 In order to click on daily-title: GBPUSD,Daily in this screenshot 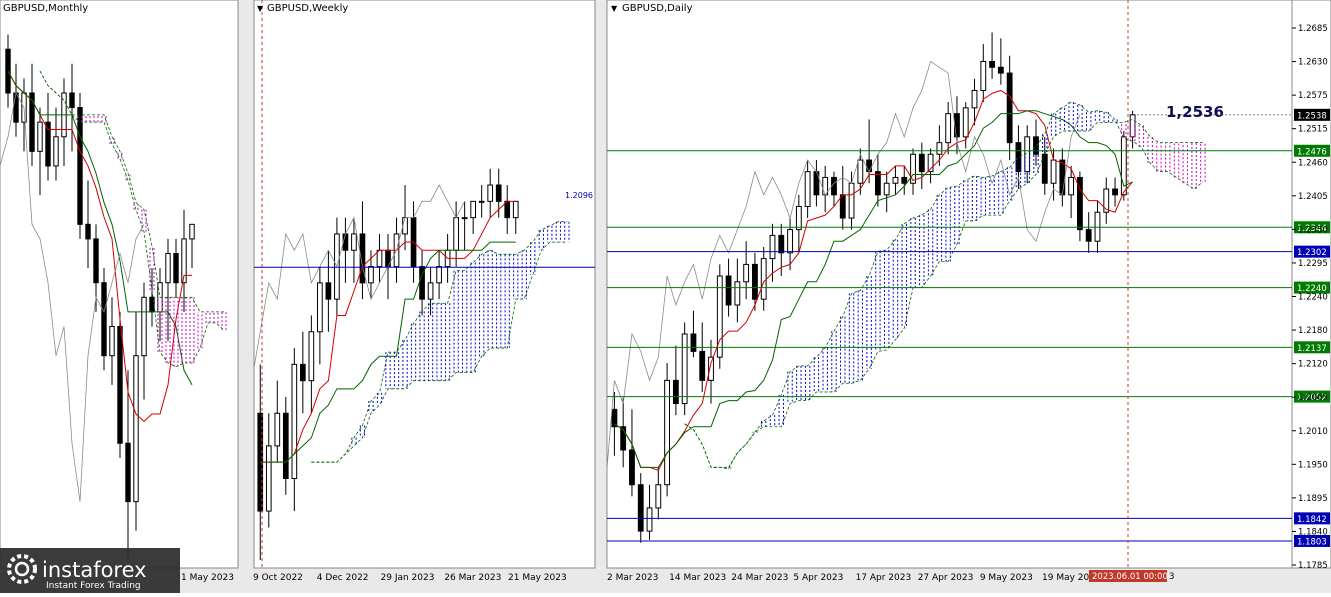, I will do `click(657, 8)`.